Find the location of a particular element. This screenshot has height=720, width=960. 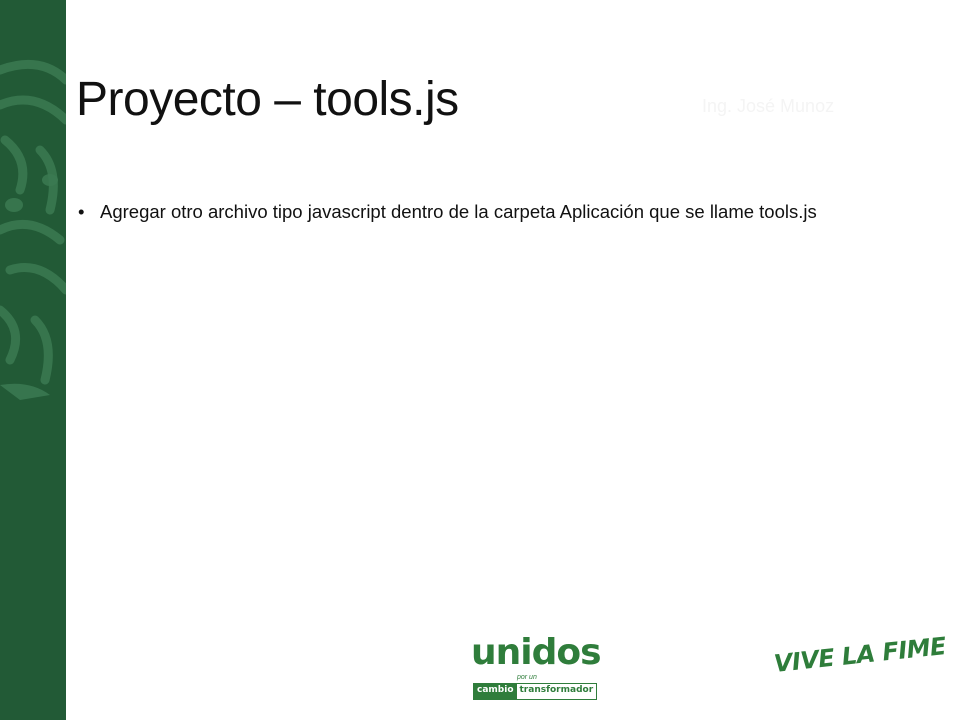

unidos-logo-word: unidos is located at coordinates (536, 652).